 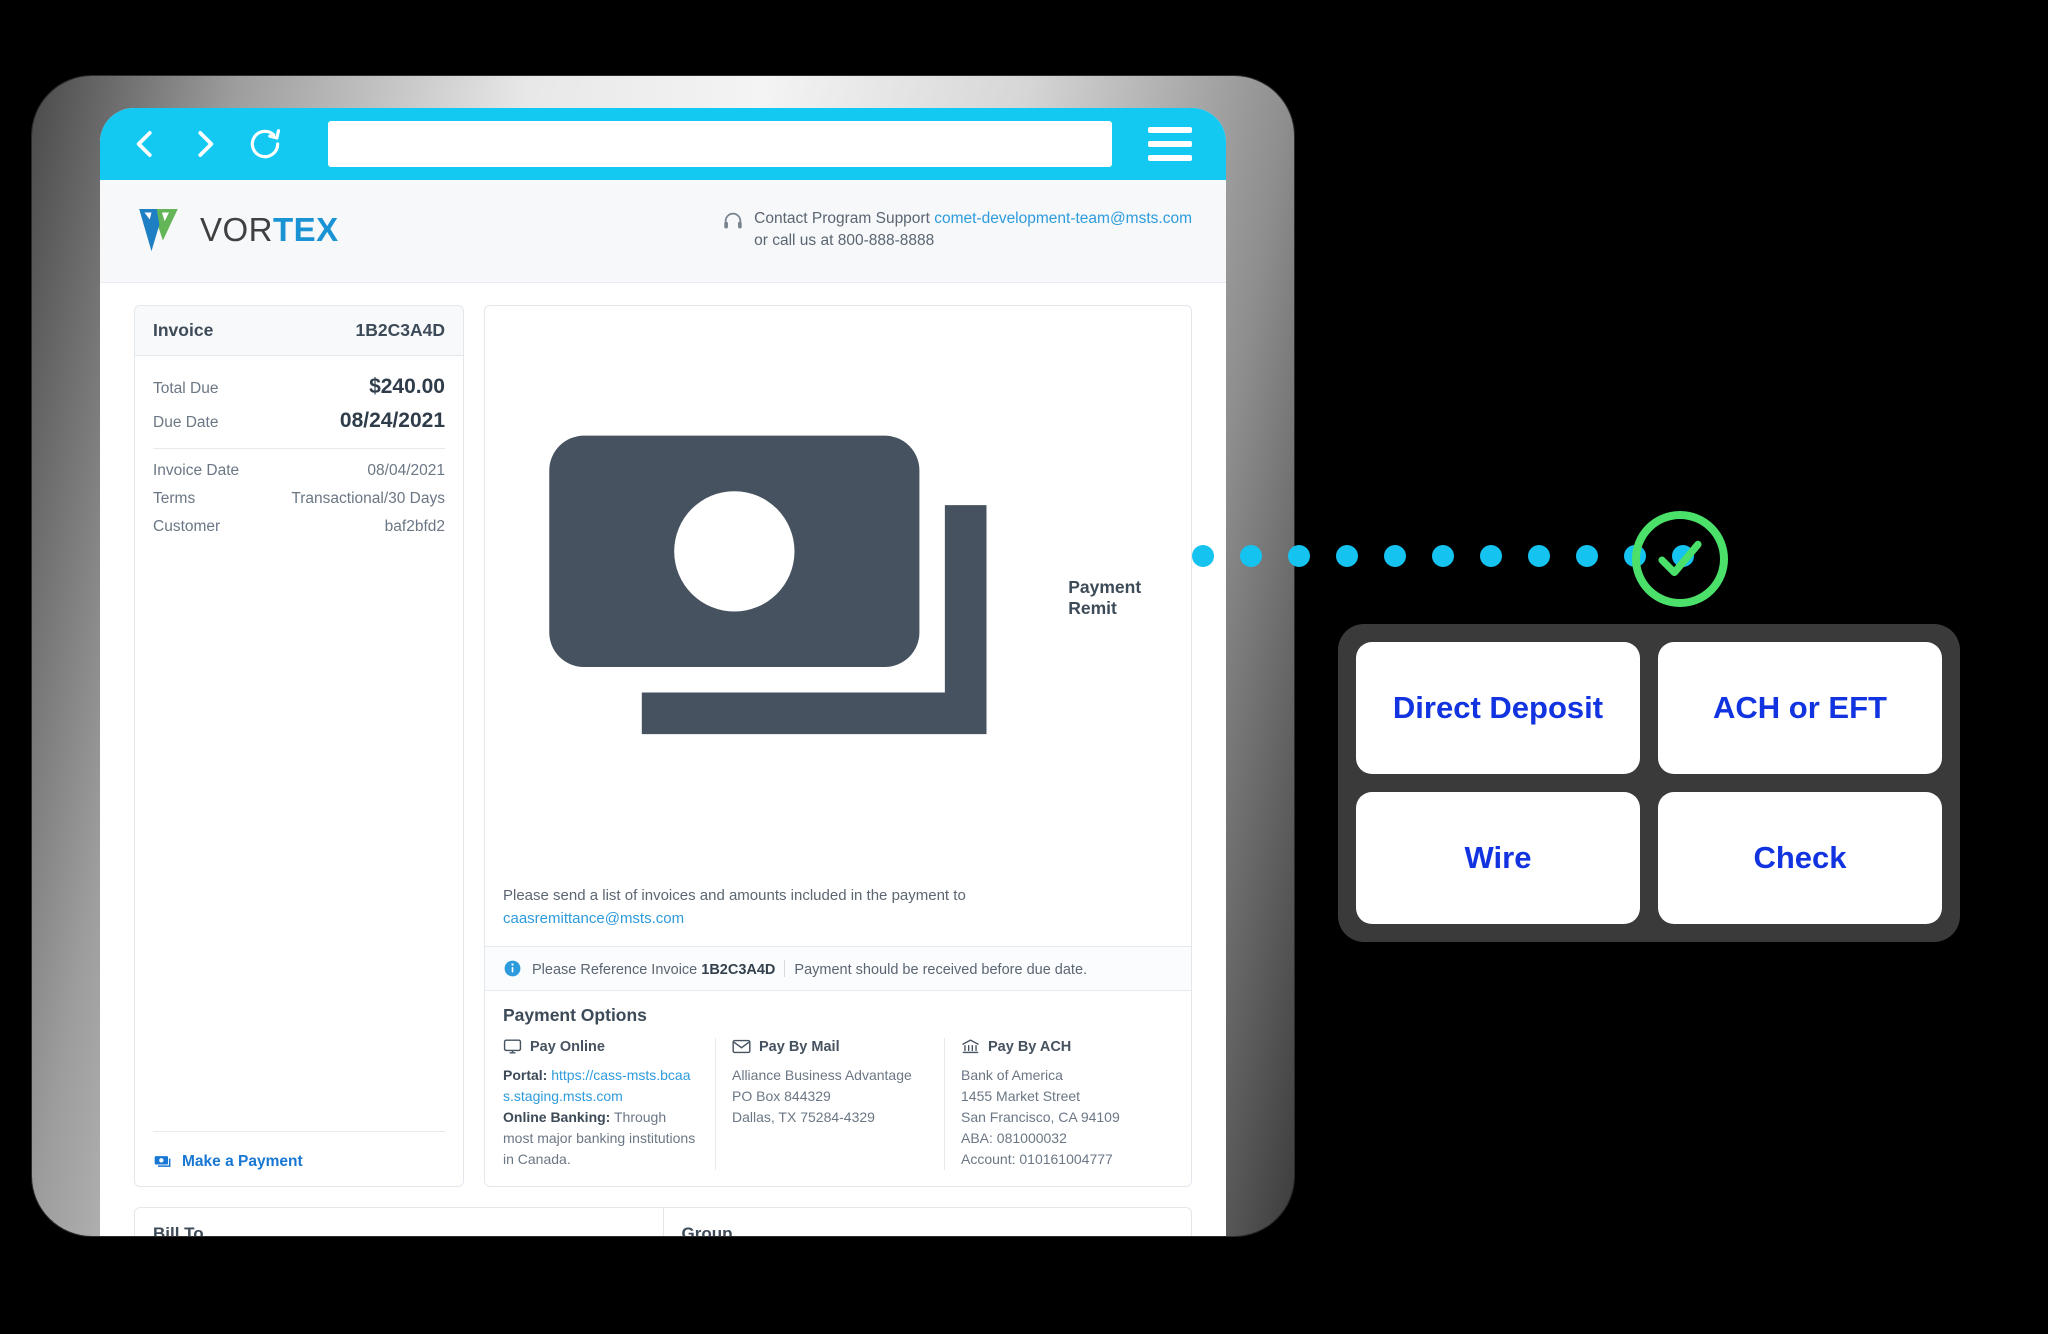 I want to click on support-email-link: comet-development-team@msts.com, so click(x=1063, y=218).